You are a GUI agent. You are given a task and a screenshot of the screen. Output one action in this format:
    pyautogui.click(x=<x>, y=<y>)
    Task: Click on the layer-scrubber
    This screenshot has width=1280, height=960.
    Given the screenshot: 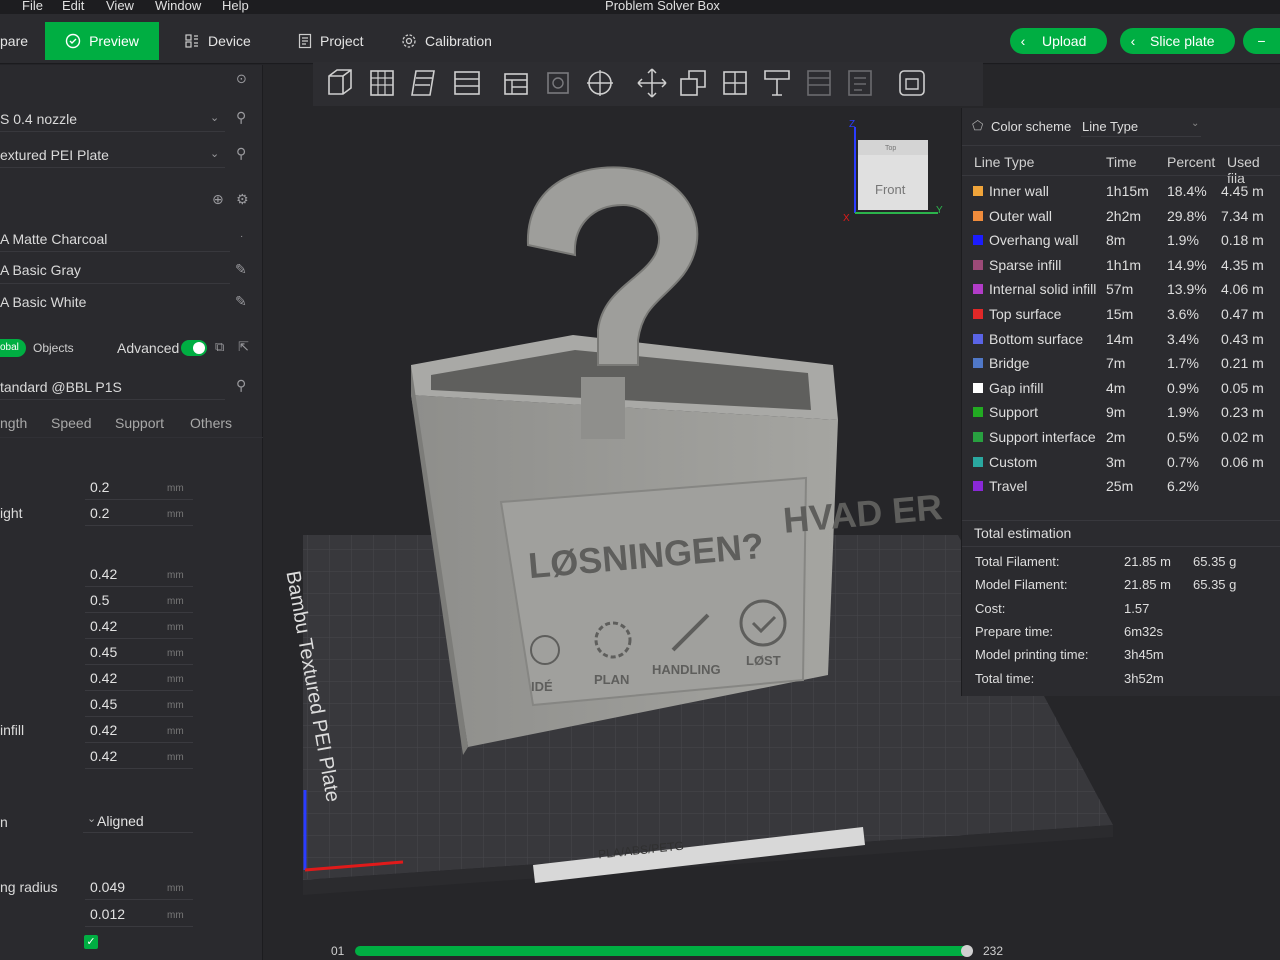 What is the action you would take?
    pyautogui.click(x=664, y=951)
    